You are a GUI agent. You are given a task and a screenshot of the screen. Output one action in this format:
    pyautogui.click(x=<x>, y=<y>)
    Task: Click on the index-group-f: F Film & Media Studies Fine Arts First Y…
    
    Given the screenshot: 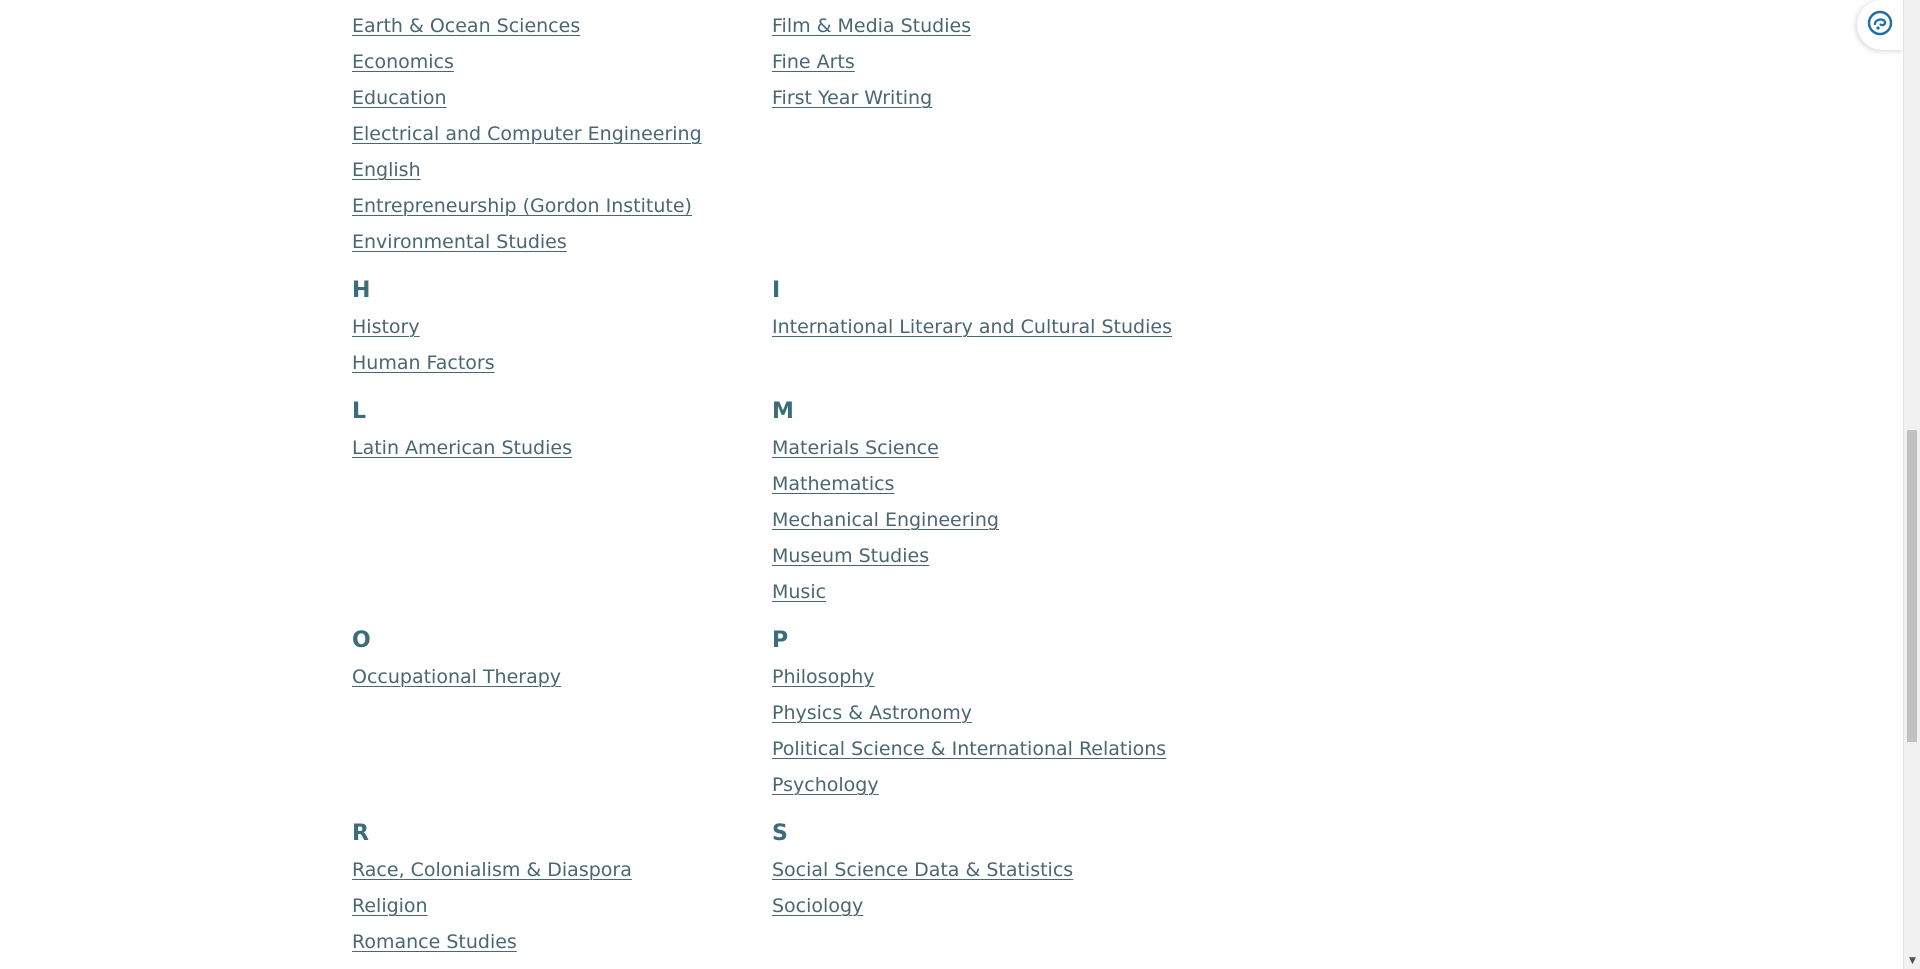 What is the action you would take?
    pyautogui.click(x=1012, y=130)
    